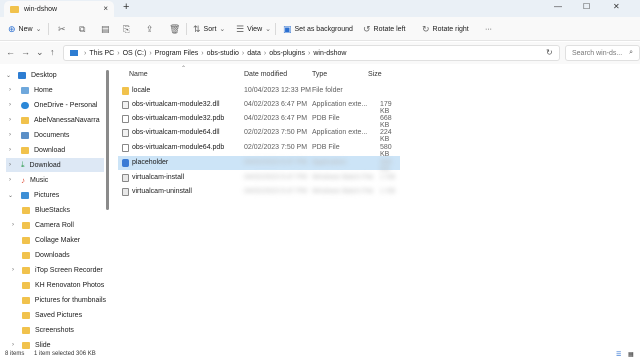 This screenshot has height=360, width=640. What do you see at coordinates (558, 6) in the screenshot?
I see `minimize-button: —` at bounding box center [558, 6].